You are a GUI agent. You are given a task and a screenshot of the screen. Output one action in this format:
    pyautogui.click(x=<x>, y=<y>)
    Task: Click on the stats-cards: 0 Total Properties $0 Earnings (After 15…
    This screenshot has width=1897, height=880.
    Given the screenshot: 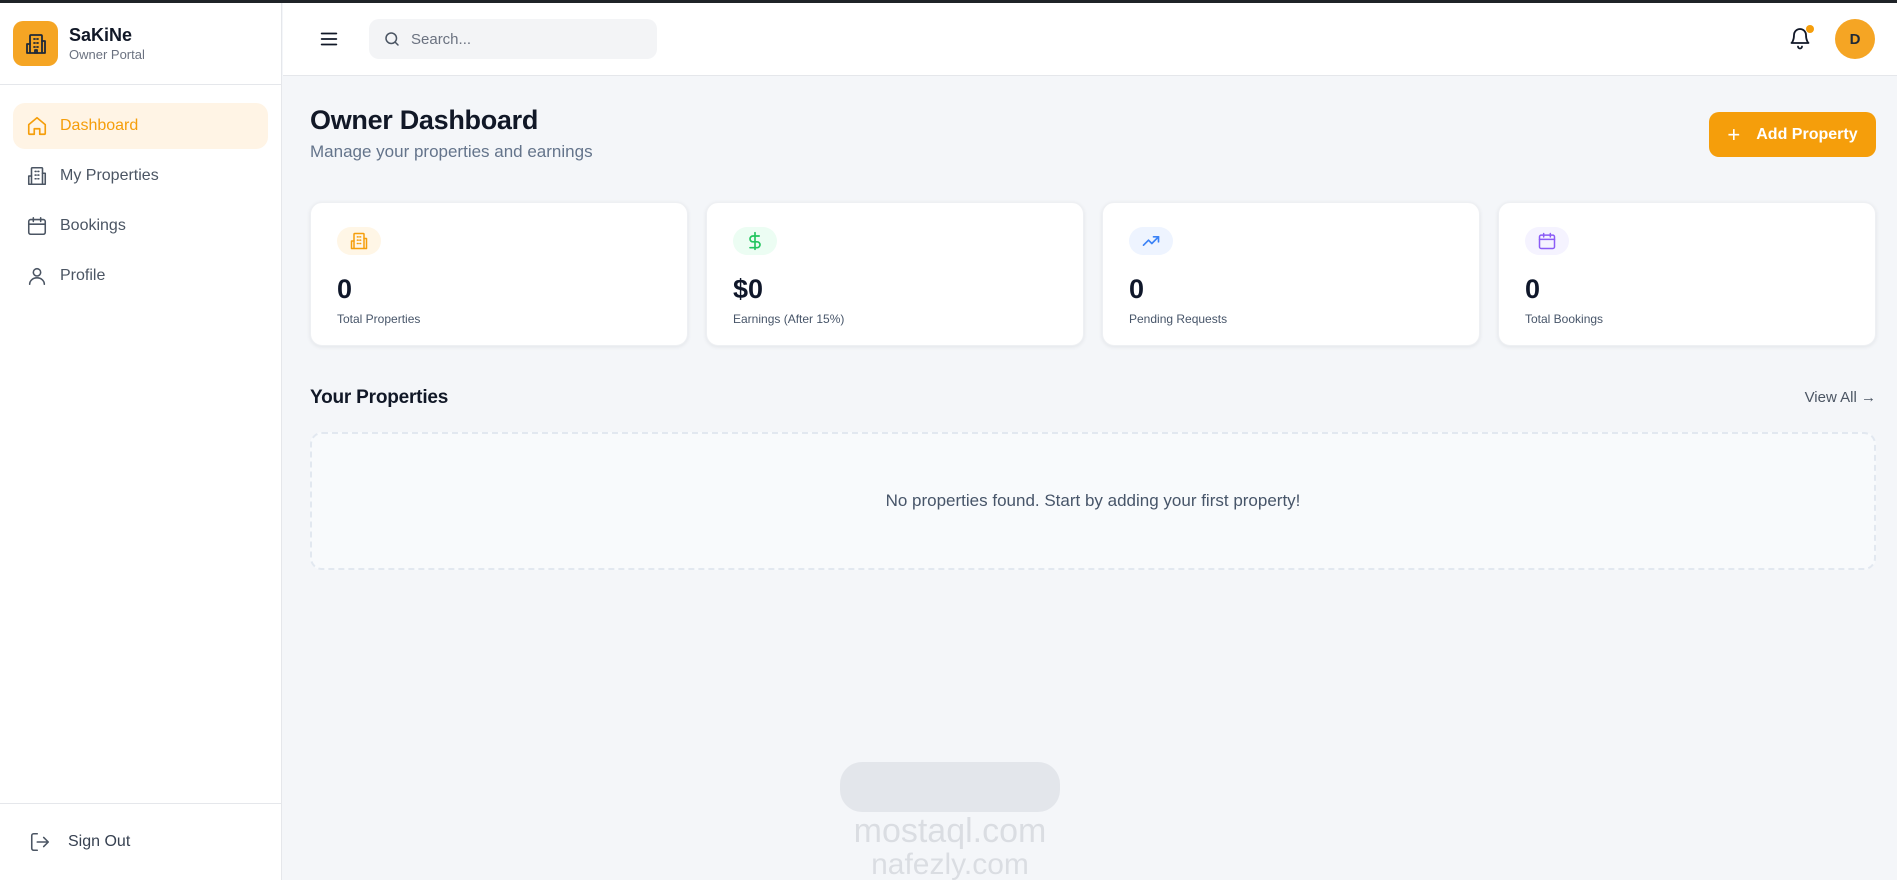 What is the action you would take?
    pyautogui.click(x=1093, y=274)
    